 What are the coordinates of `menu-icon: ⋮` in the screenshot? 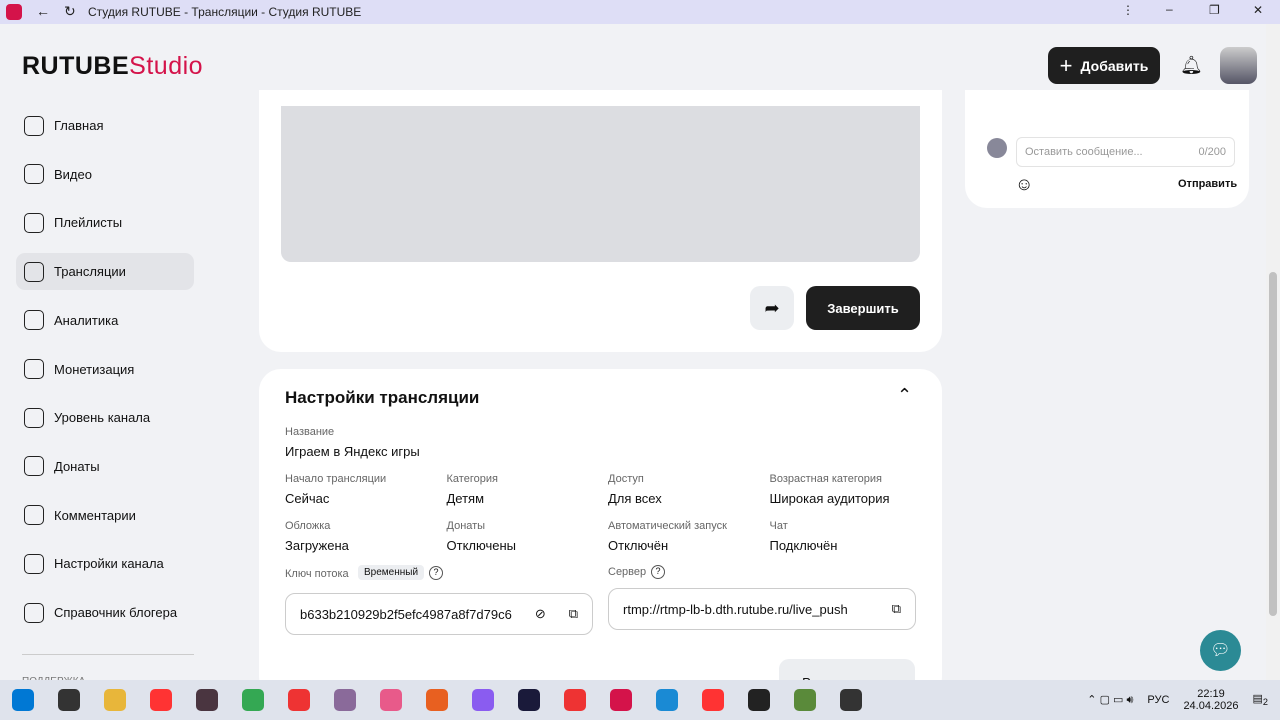 It's located at (1128, 10).